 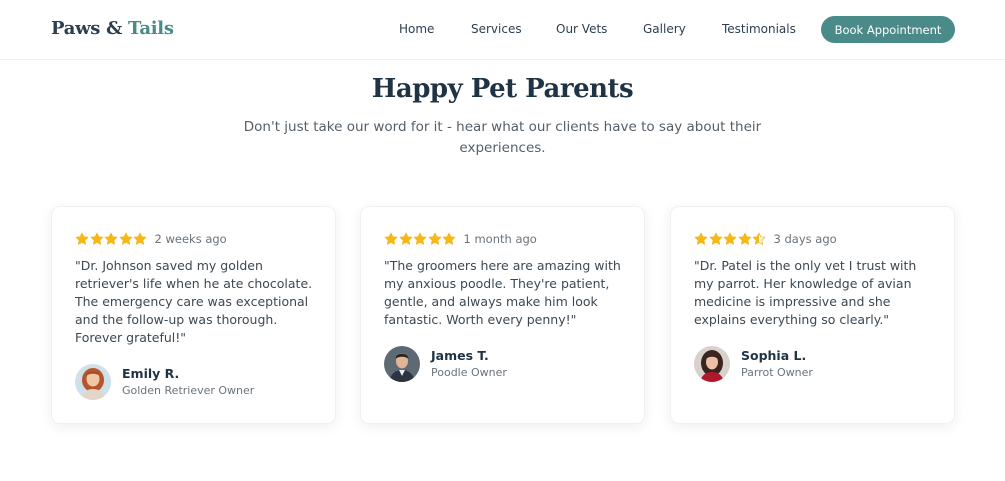 What do you see at coordinates (460, 355) in the screenshot?
I see `author-name: James T.` at bounding box center [460, 355].